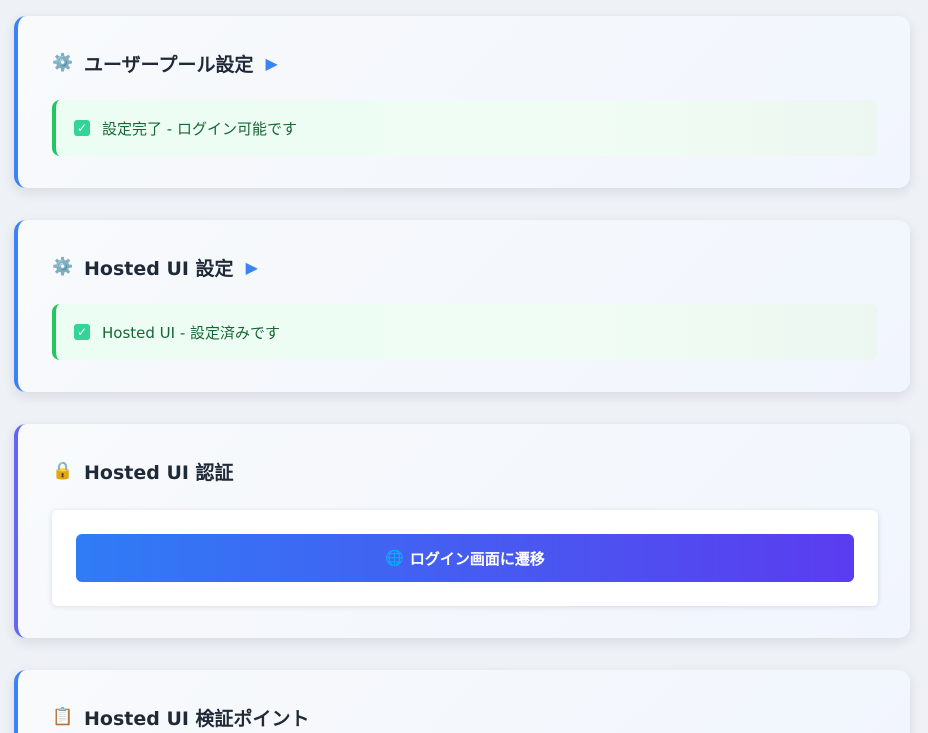  I want to click on lock-icon: 🔒, so click(63, 471).